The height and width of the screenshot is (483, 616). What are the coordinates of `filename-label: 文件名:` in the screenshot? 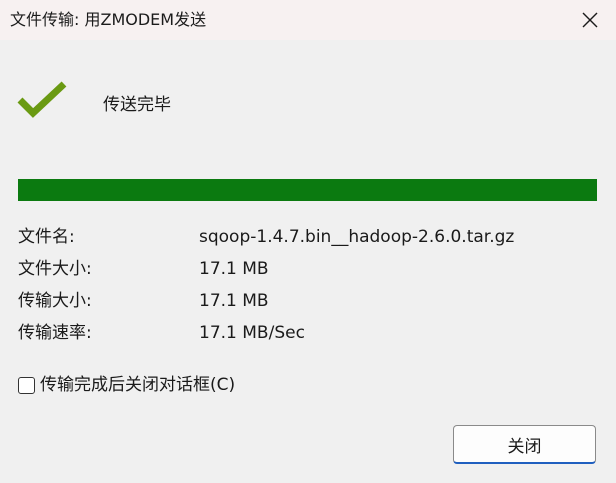 It's located at (46, 237).